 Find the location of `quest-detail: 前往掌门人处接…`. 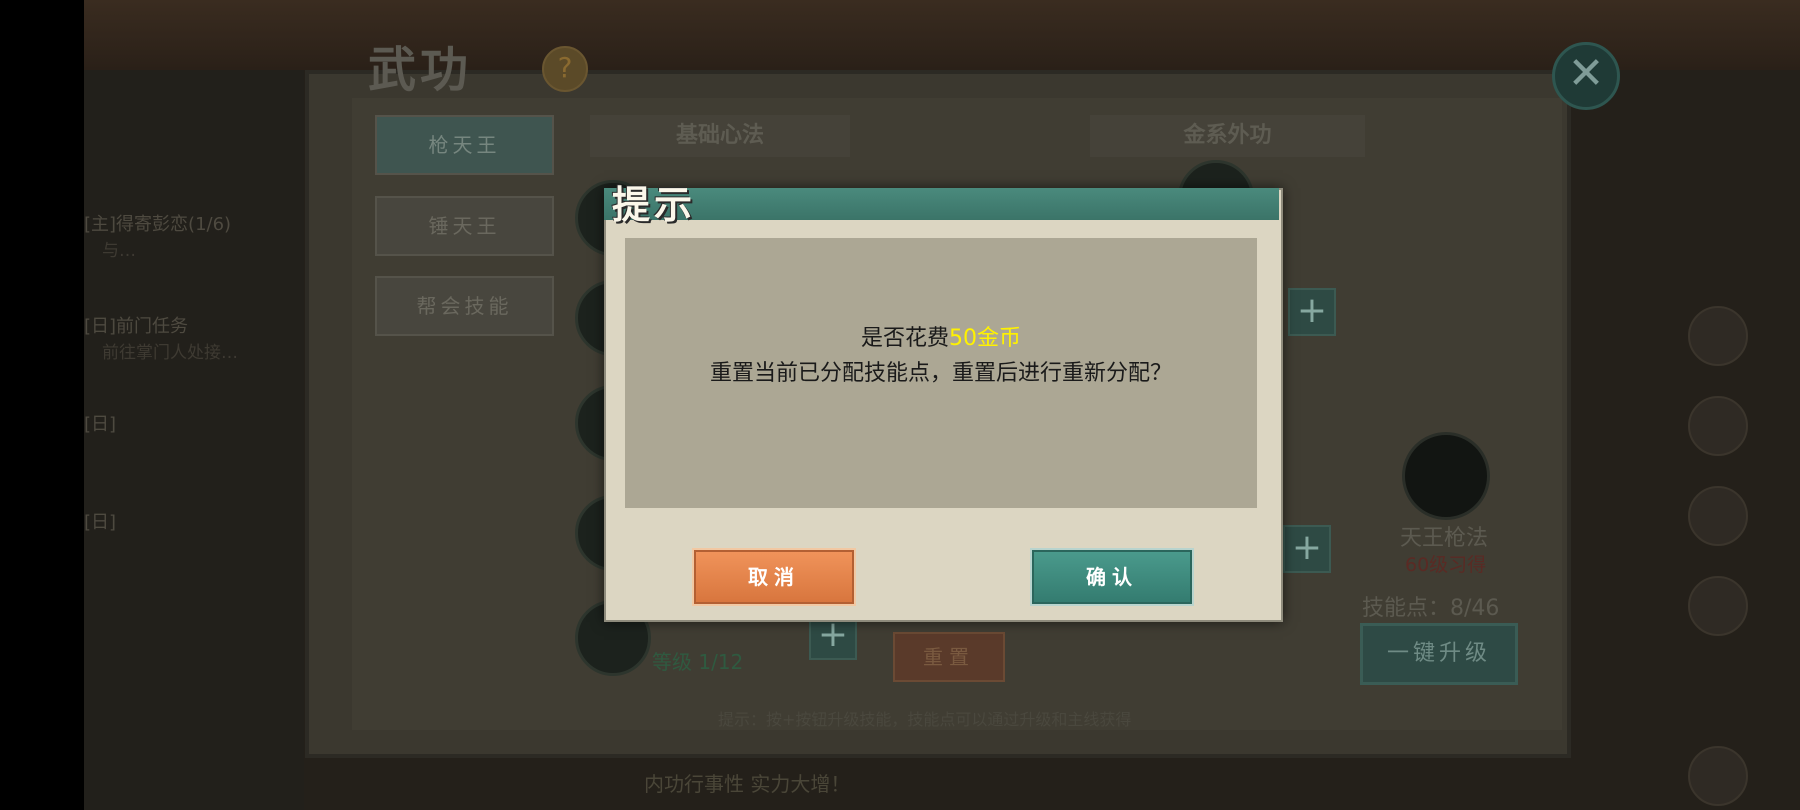

quest-detail: 前往掌门人处接… is located at coordinates (170, 353).